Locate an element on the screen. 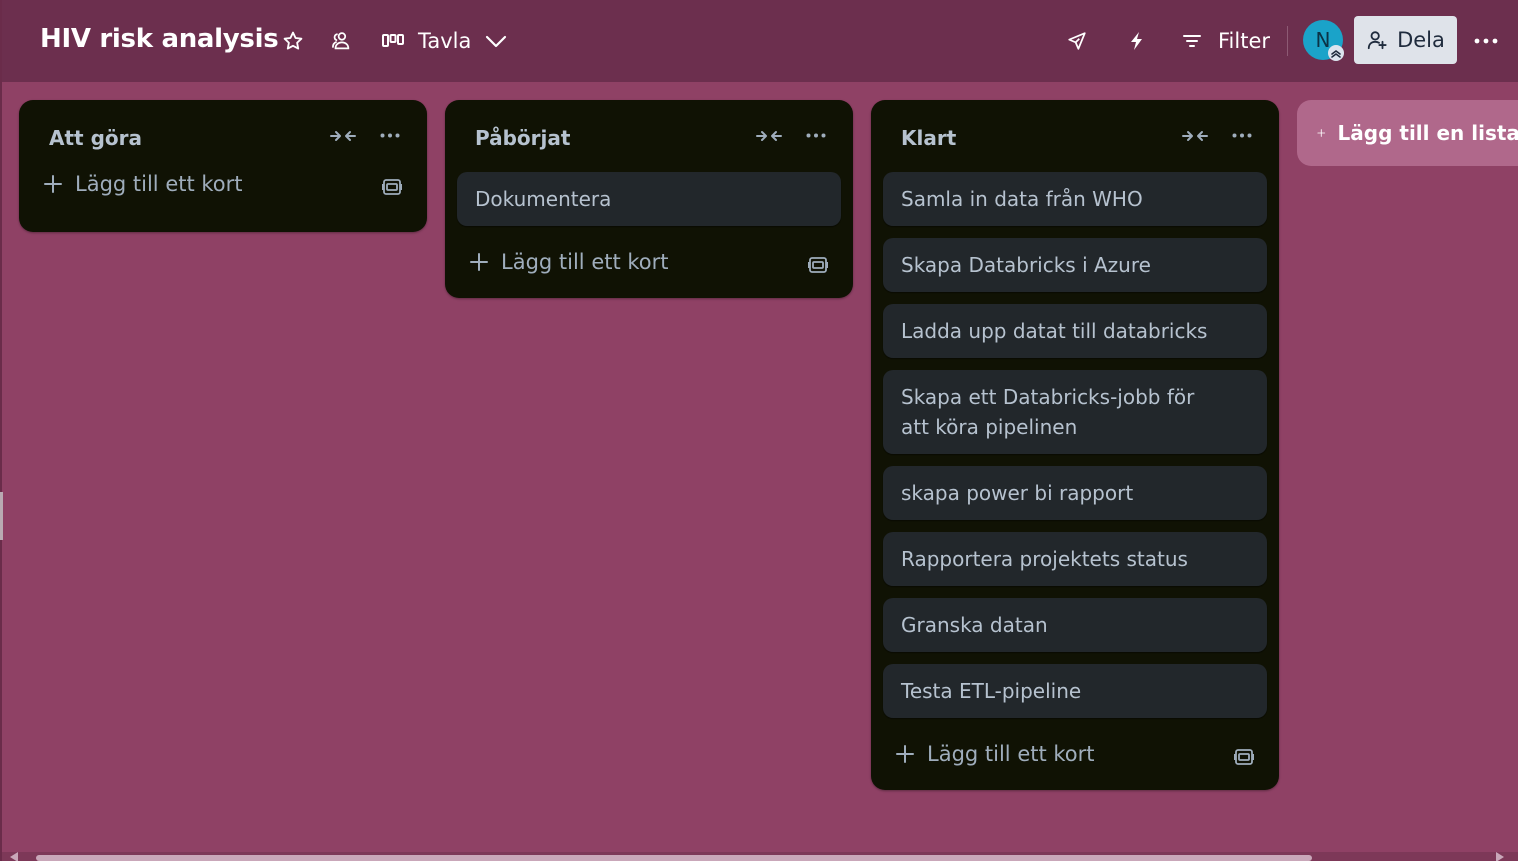  list-title: Påbörjat is located at coordinates (522, 138).